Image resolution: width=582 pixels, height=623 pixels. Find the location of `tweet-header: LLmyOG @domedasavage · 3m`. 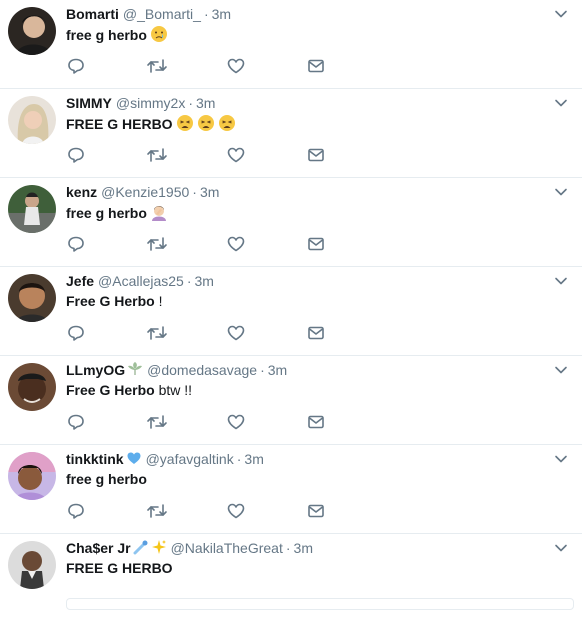

tweet-header: LLmyOG @domedasavage · 3m is located at coordinates (176, 370).